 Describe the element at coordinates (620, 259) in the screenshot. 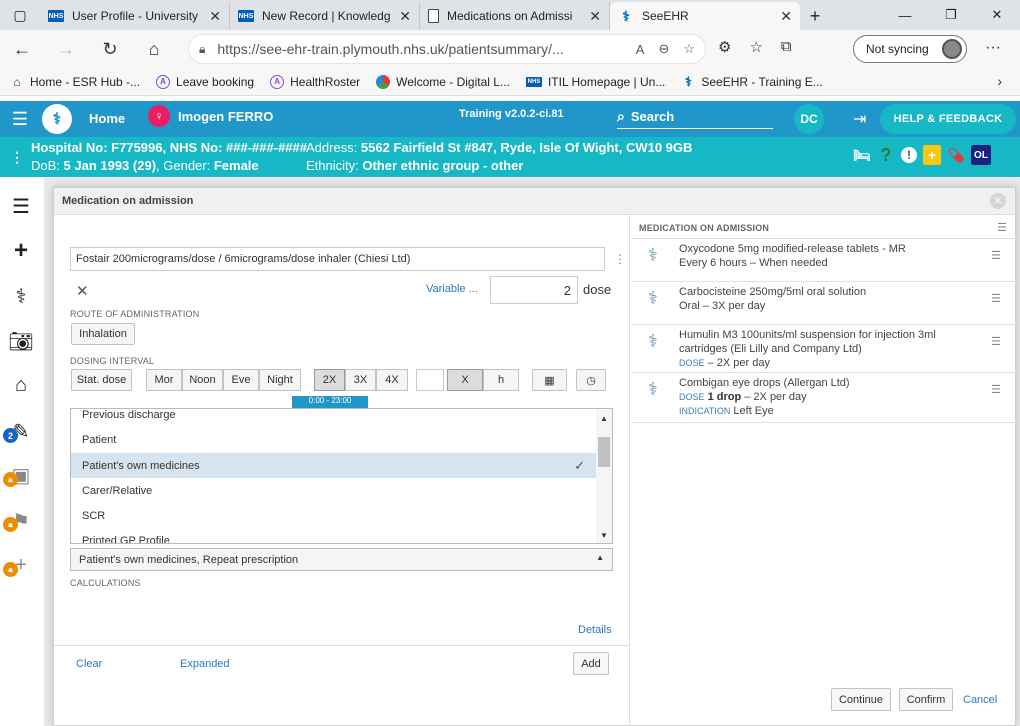

I see `drug-info-icon: ⋮` at that location.